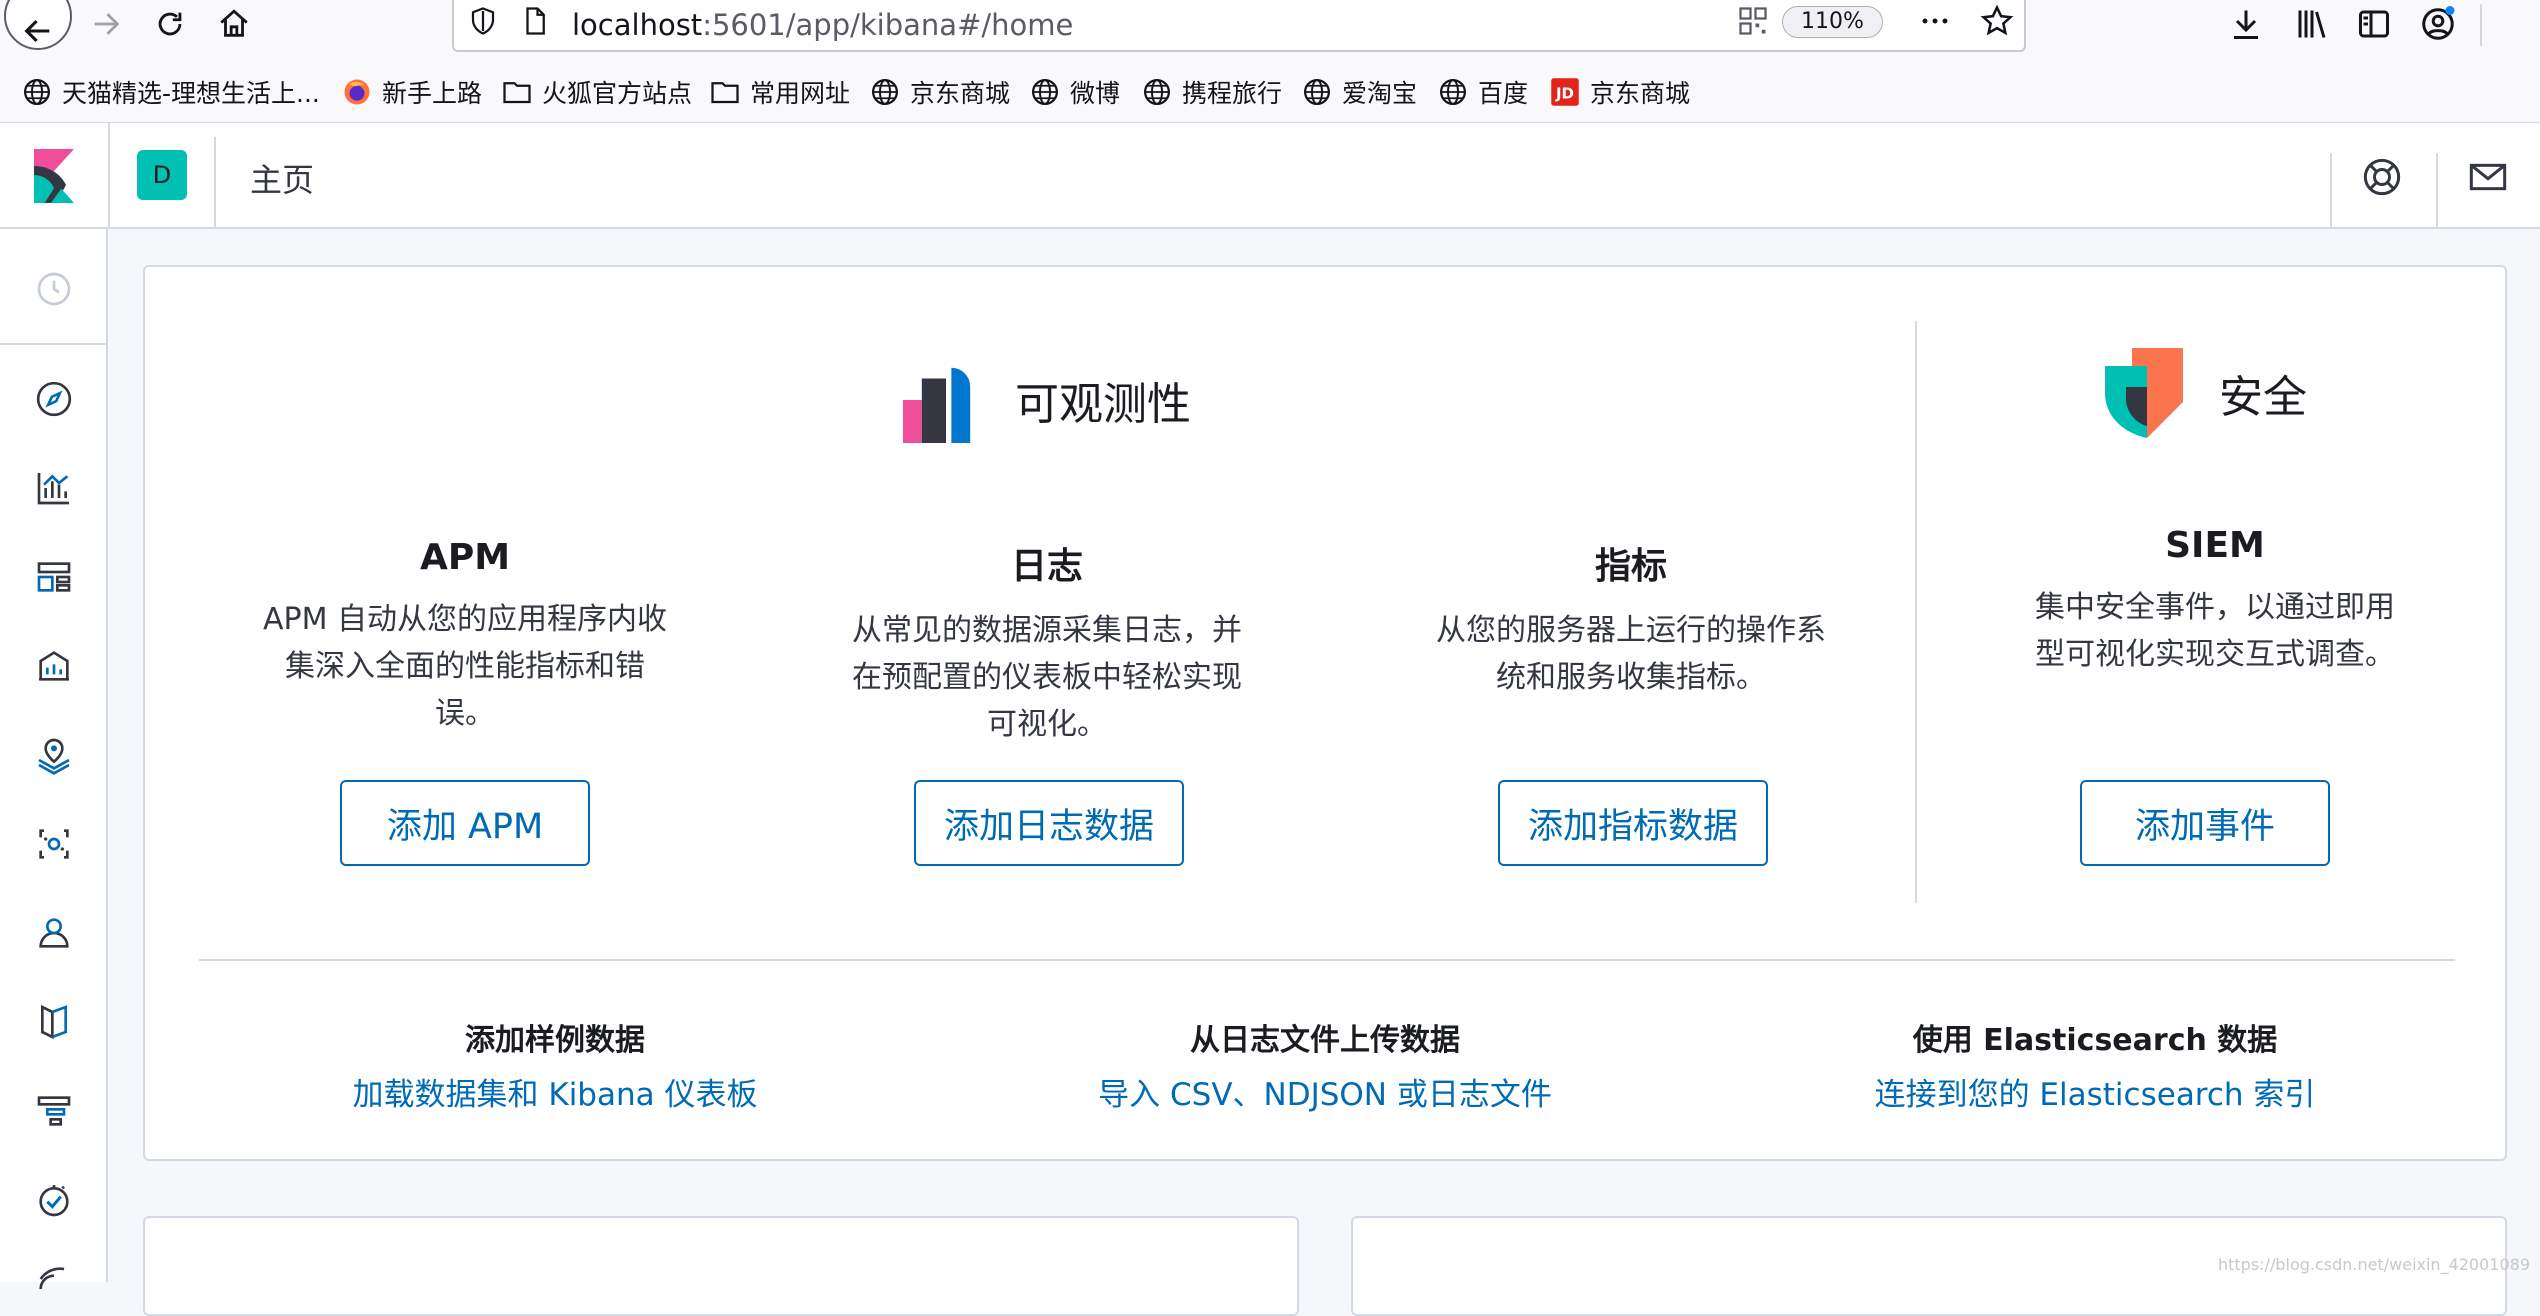  Describe the element at coordinates (1359, 92) in the screenshot. I see `bookmark-item: 爱淘宝` at that location.